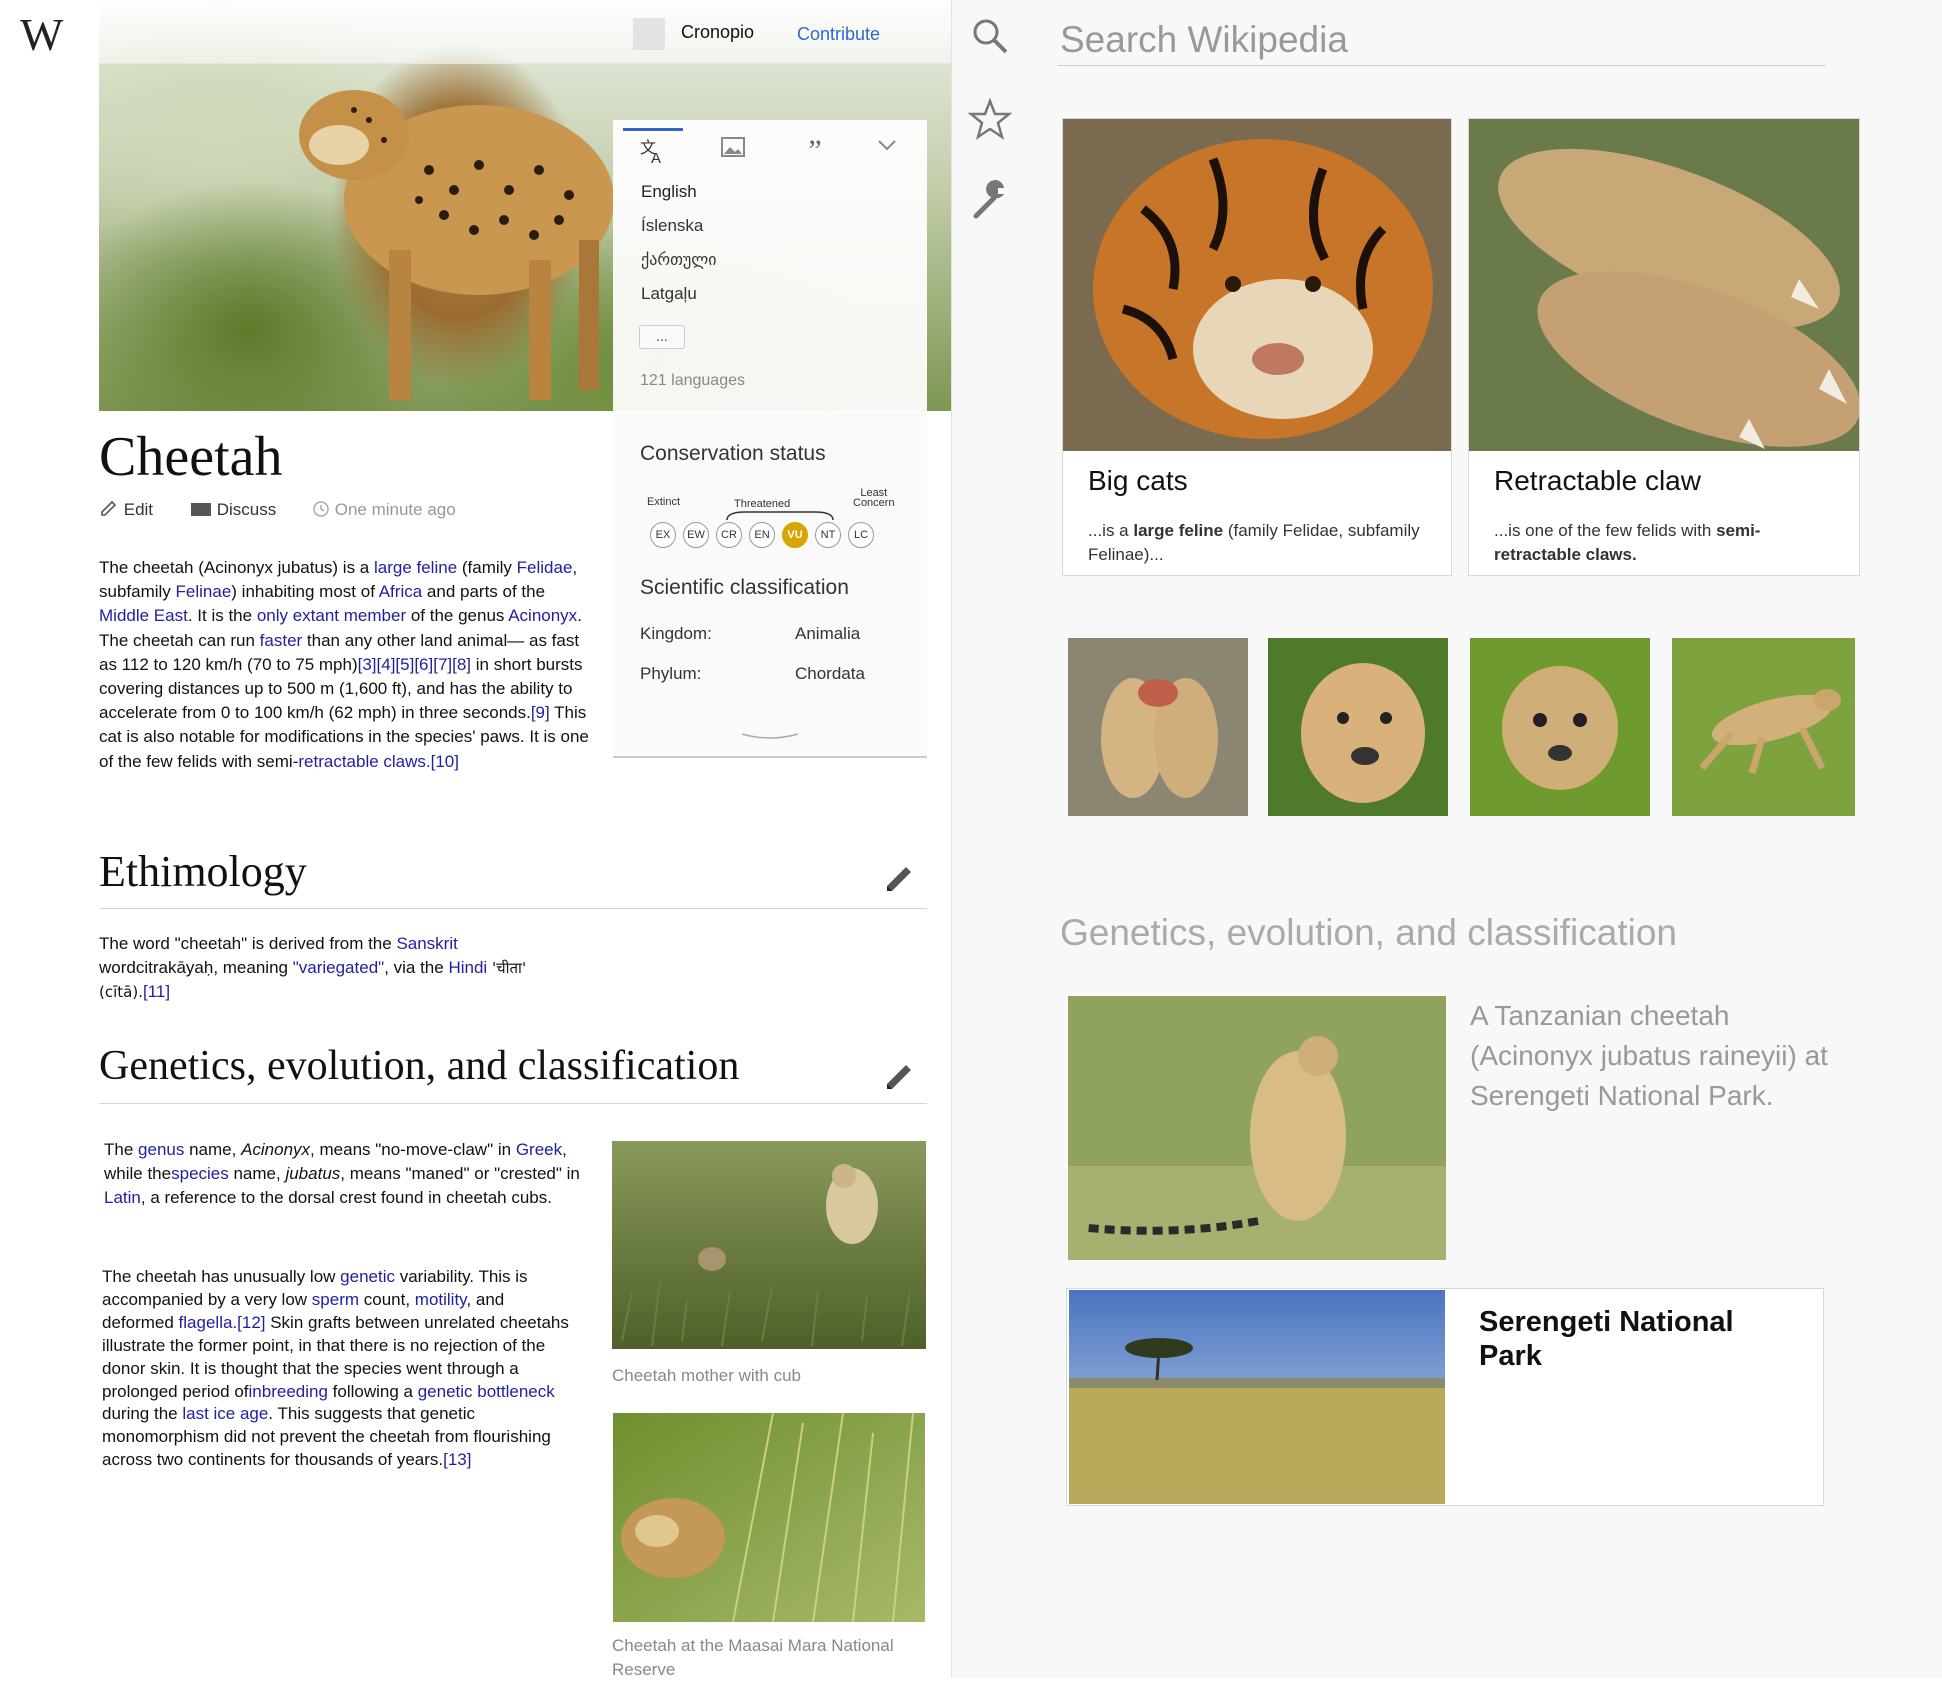 Image resolution: width=1942 pixels, height=1682 pixels. What do you see at coordinates (378, 761) in the screenshot?
I see `link: retractable claws.[10]` at bounding box center [378, 761].